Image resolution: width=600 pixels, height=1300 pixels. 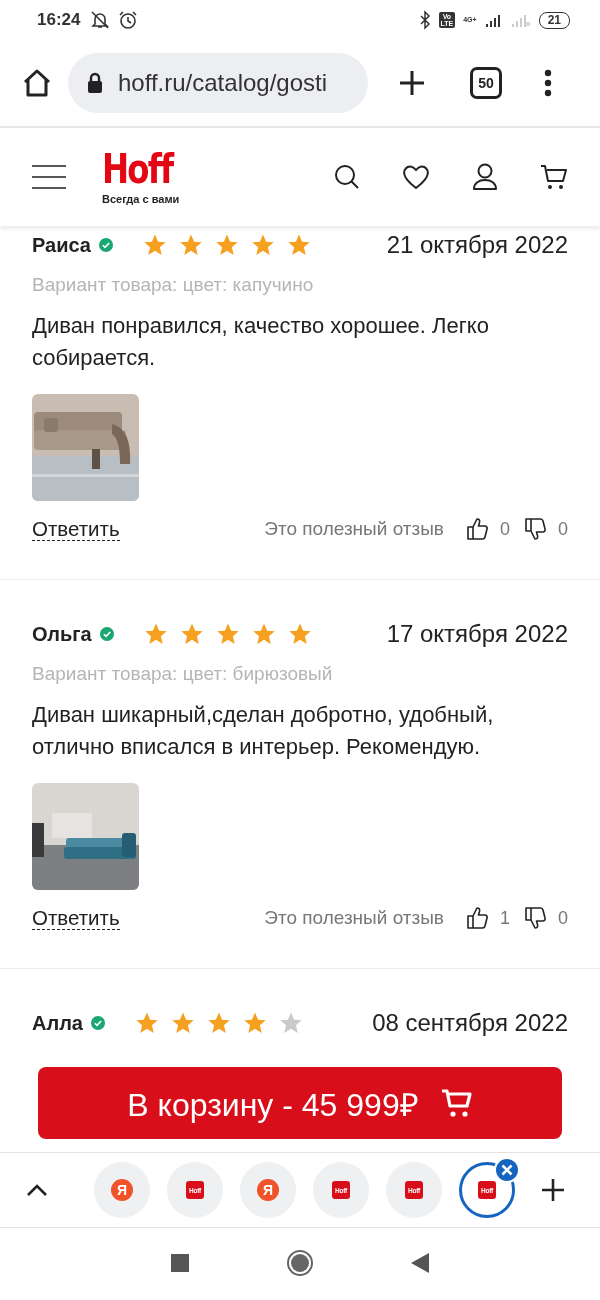 I want to click on clock: 16:24, so click(x=59, y=20).